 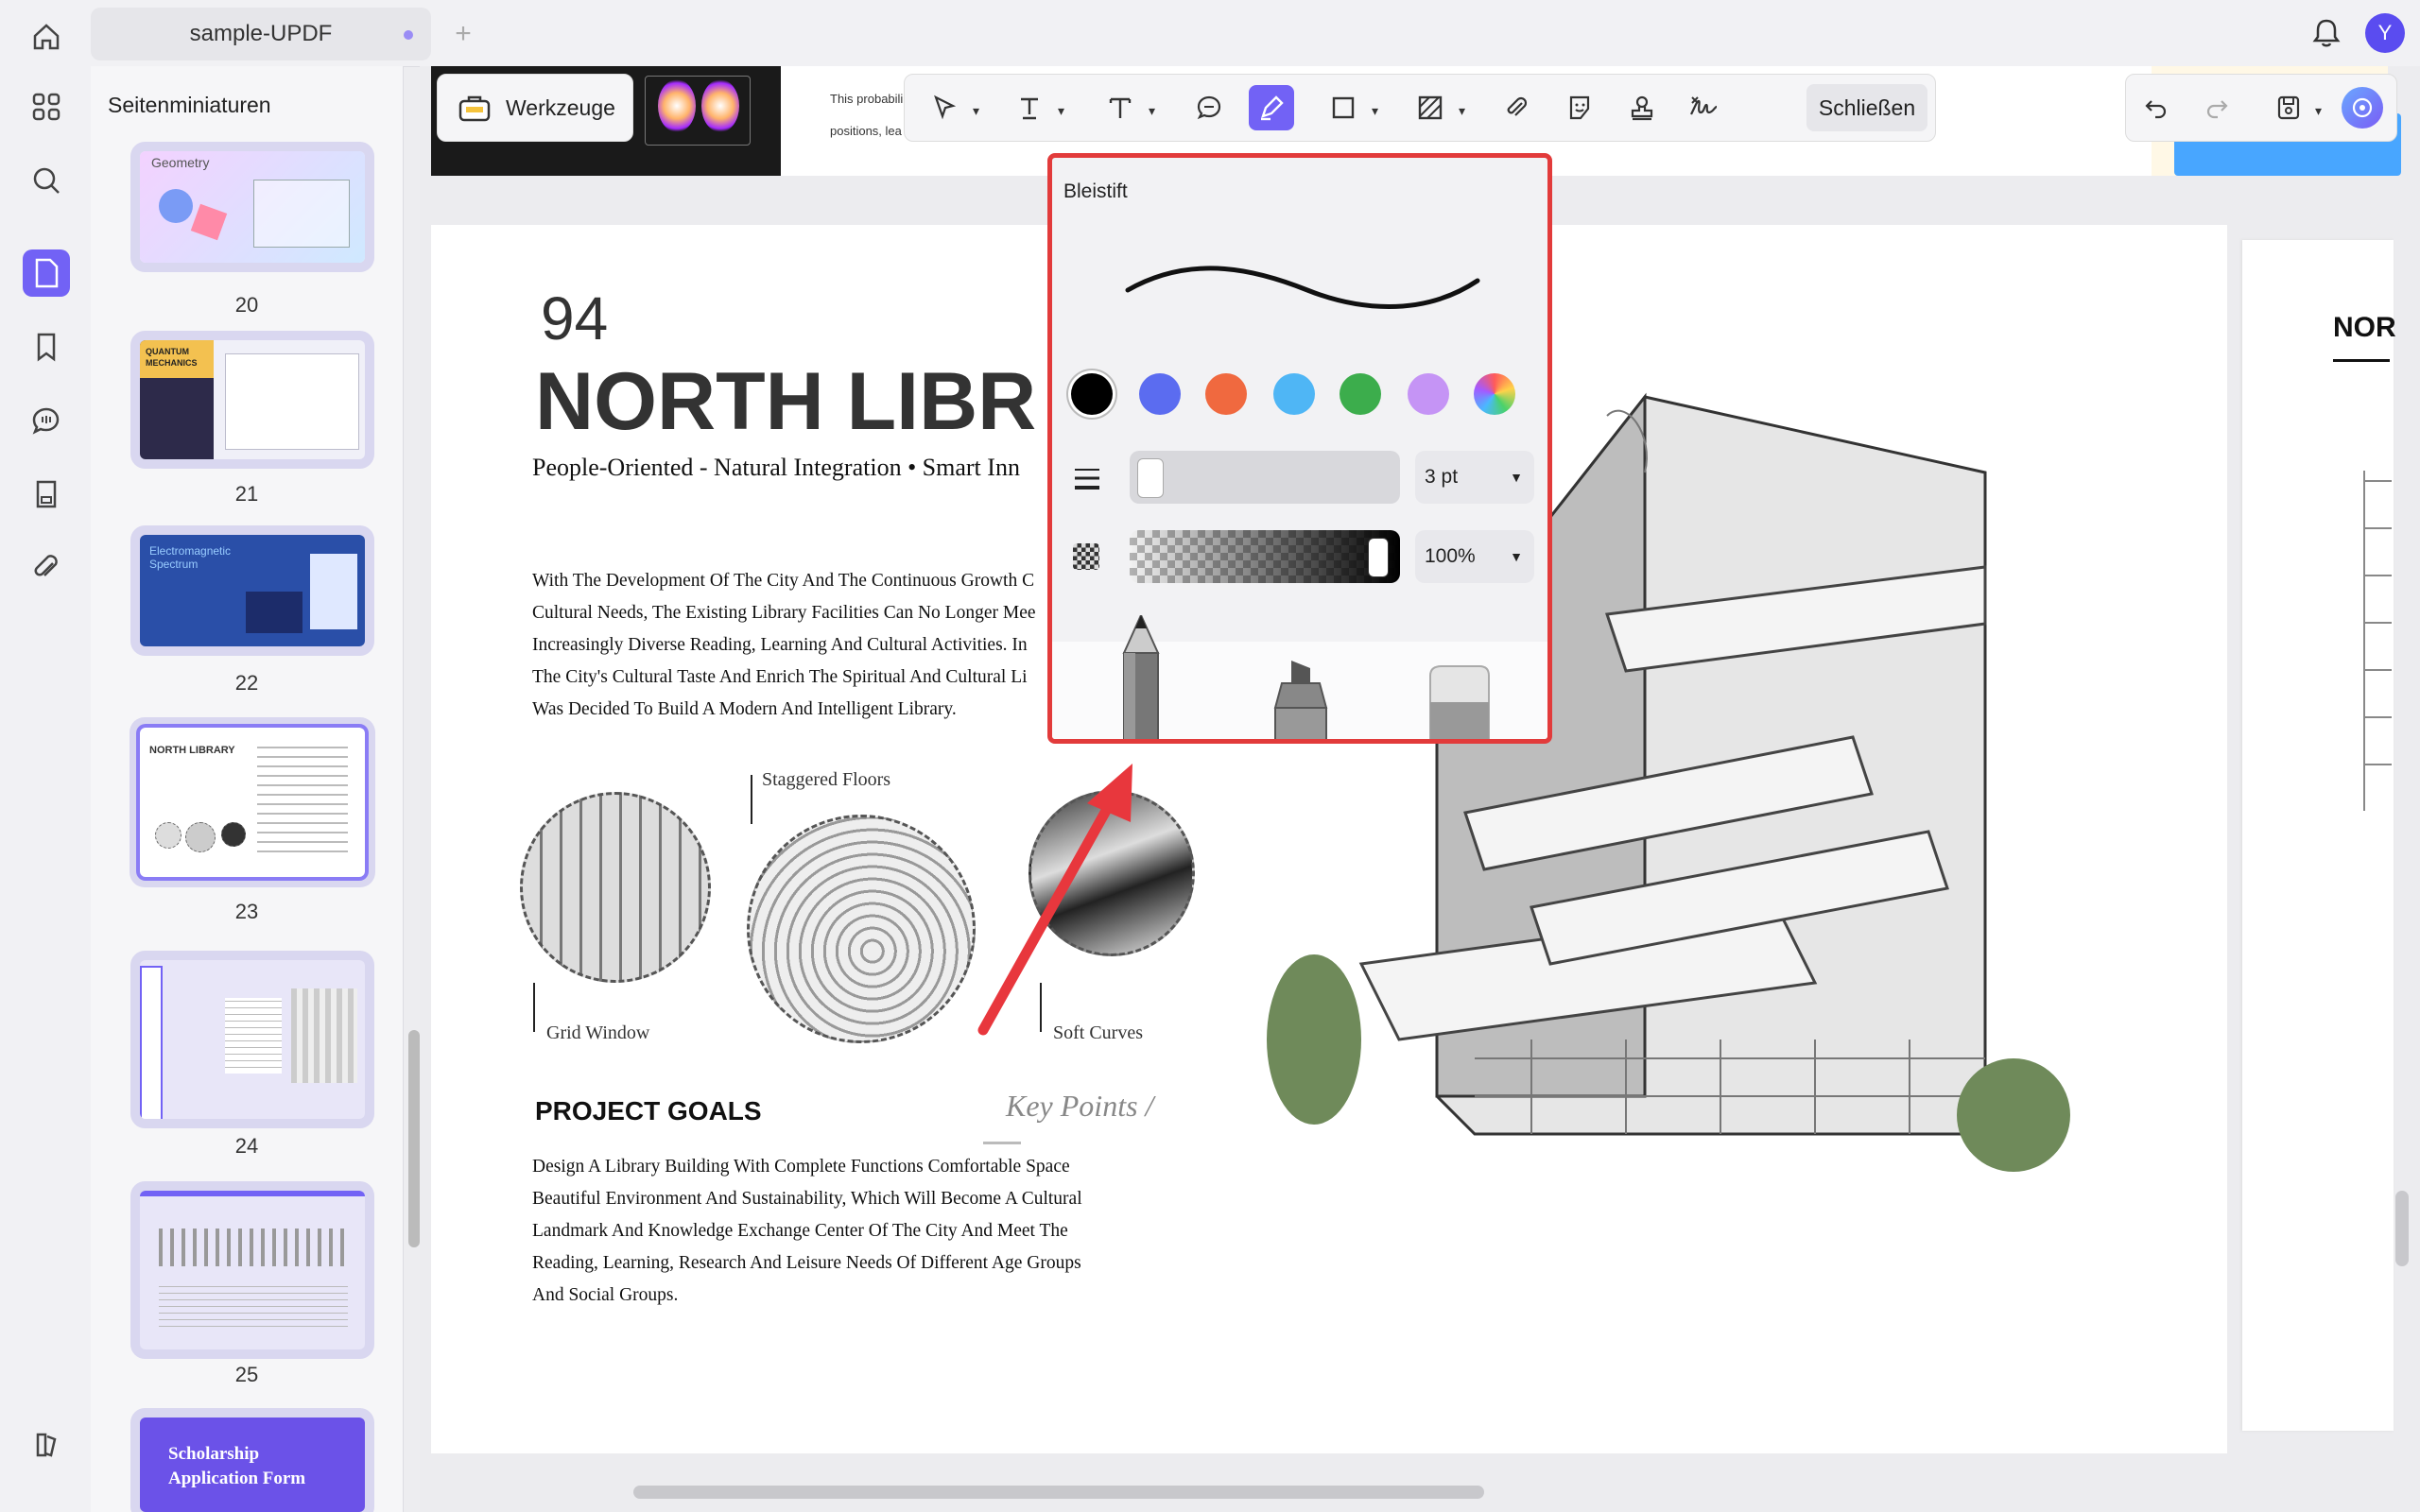 What do you see at coordinates (1704, 107) in the screenshot?
I see `signature-icon` at bounding box center [1704, 107].